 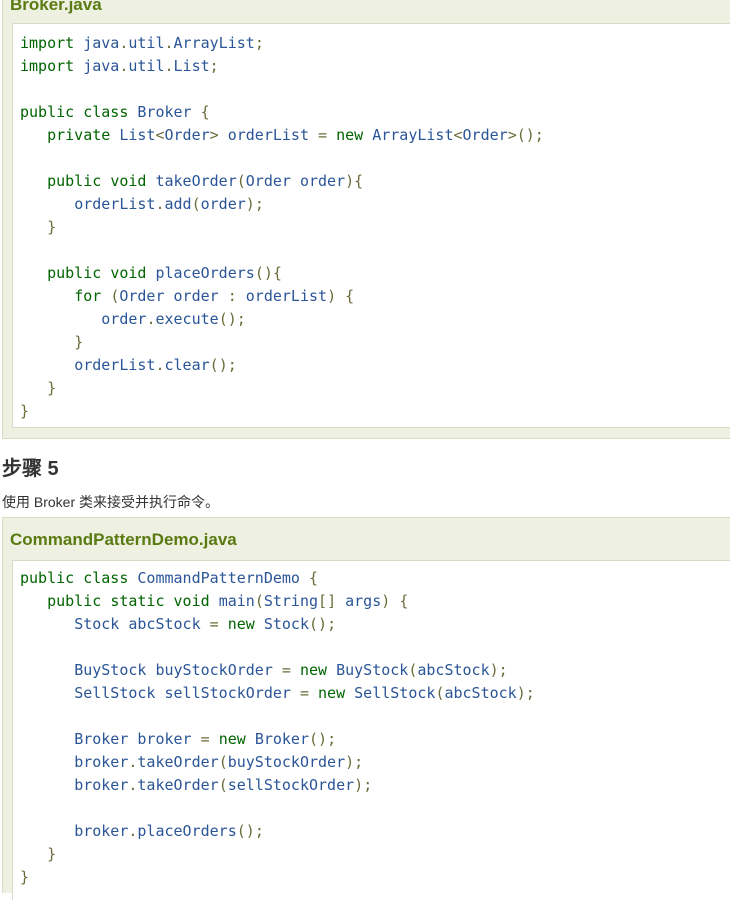 What do you see at coordinates (155, 365) in the screenshot?
I see `code-line: orderList.clear();` at bounding box center [155, 365].